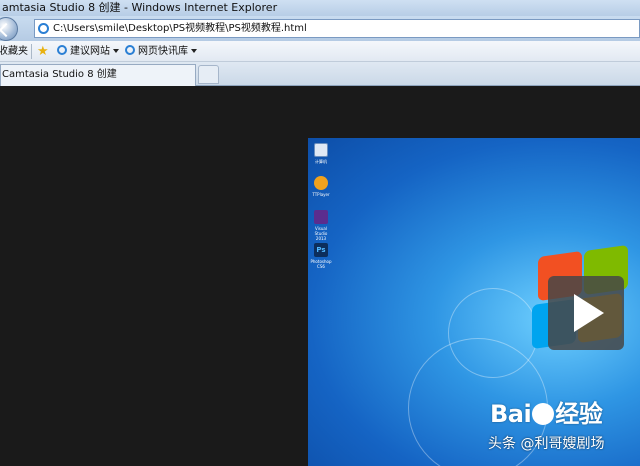 Image resolution: width=640 pixels, height=466 pixels. I want to click on favorite-item-label: 建议网站, so click(90, 51).